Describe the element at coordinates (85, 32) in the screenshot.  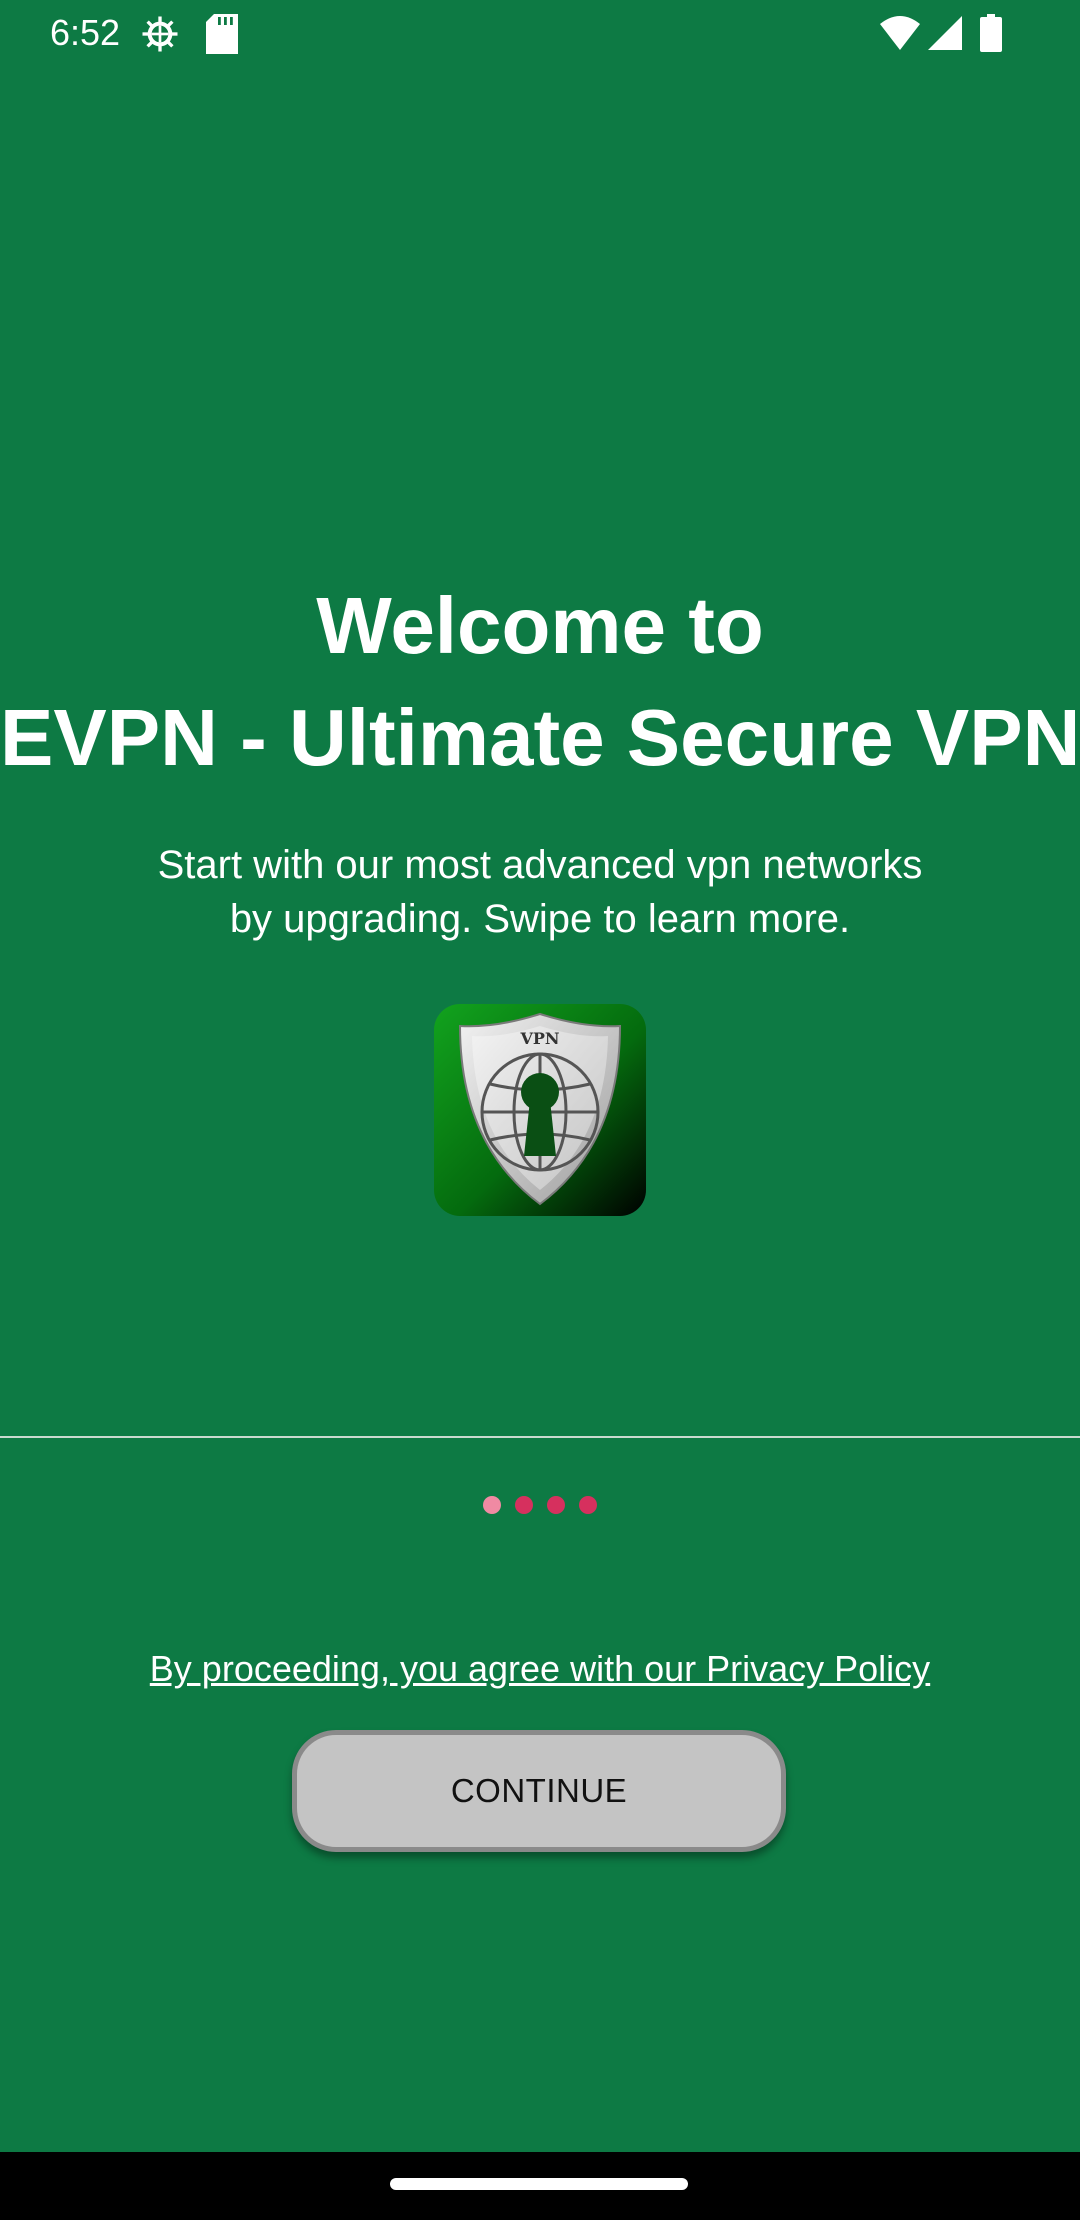
I see `status-time: 6:52` at that location.